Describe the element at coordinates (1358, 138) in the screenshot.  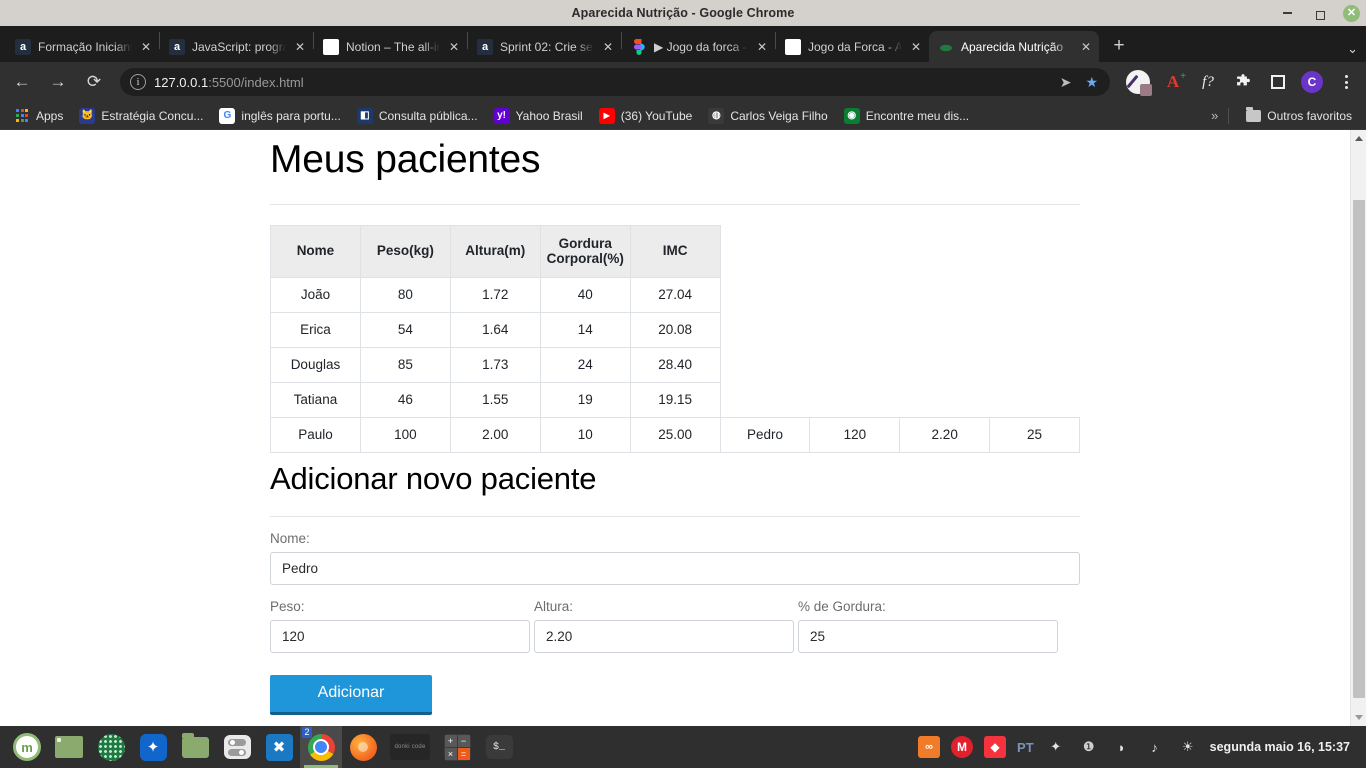
I see `scroll-up-arrow` at that location.